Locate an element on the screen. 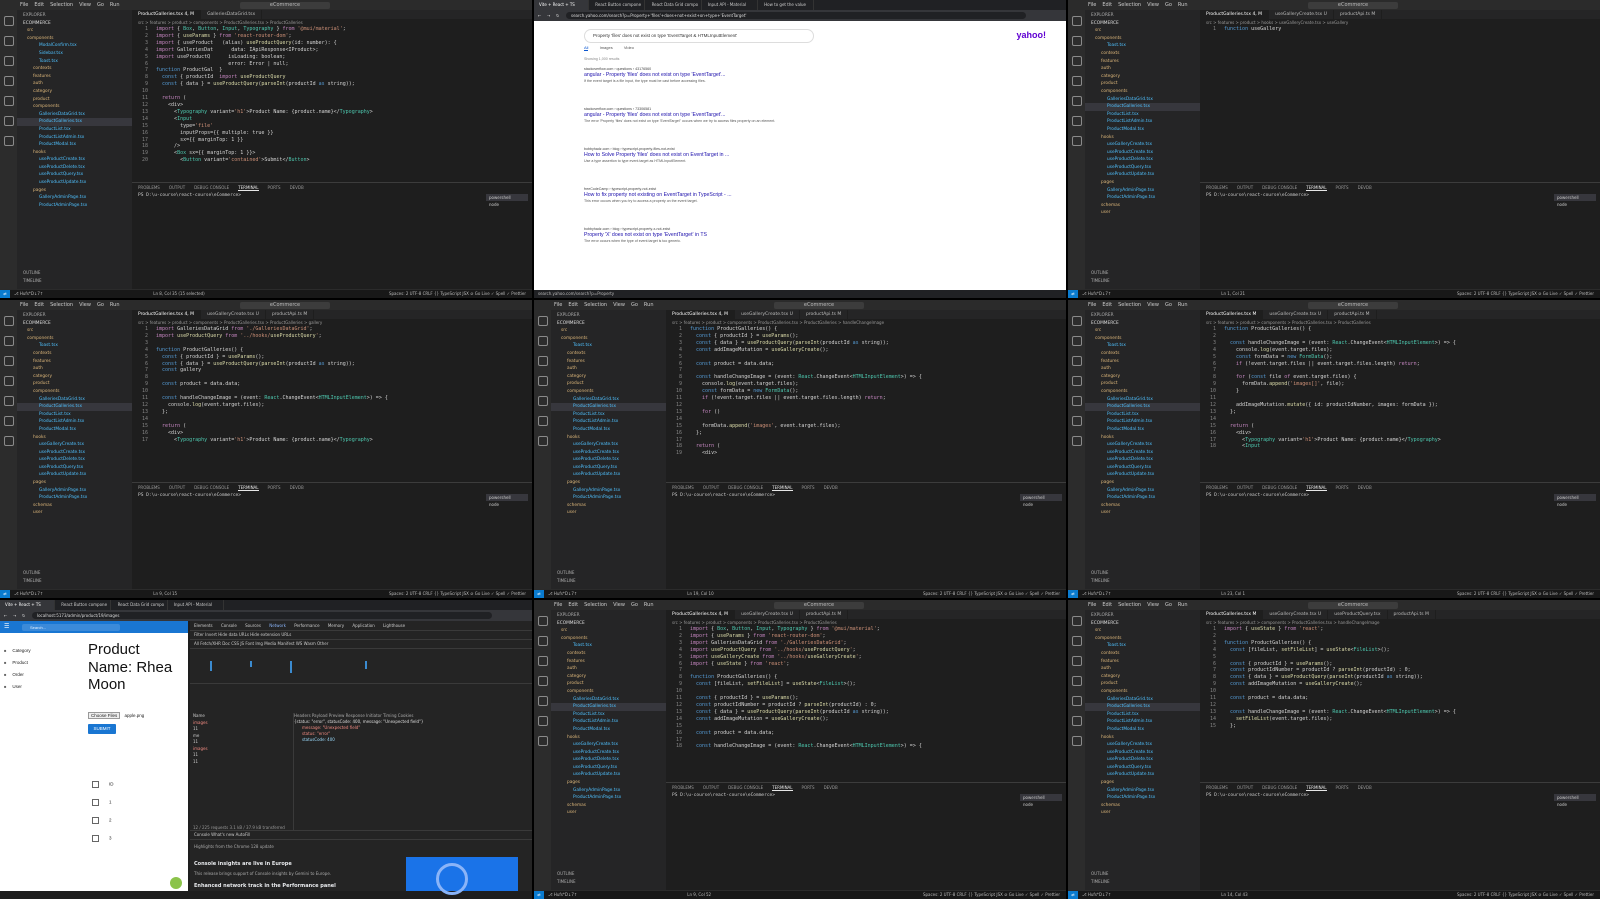 The width and height of the screenshot is (1600, 899). file-item: Sidebar.tsx is located at coordinates (74, 54).